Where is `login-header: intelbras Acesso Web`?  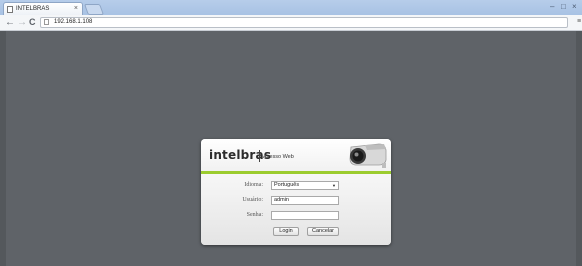 login-header: intelbras Acesso Web is located at coordinates (296, 155).